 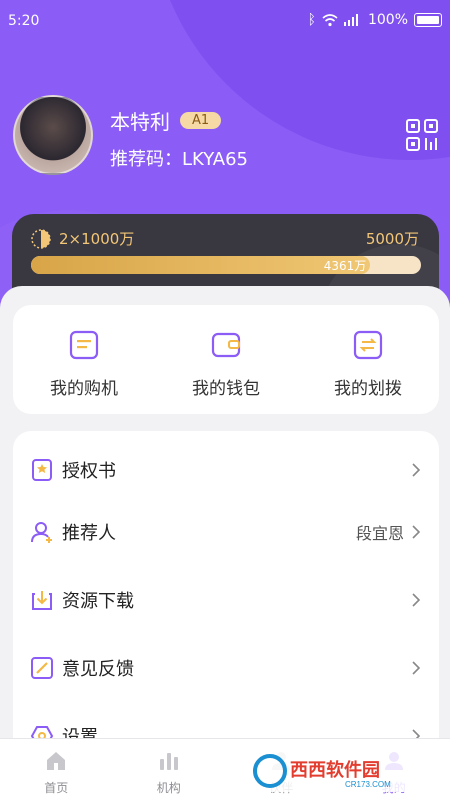 I want to click on progress-ring-icon, so click(x=41, y=239).